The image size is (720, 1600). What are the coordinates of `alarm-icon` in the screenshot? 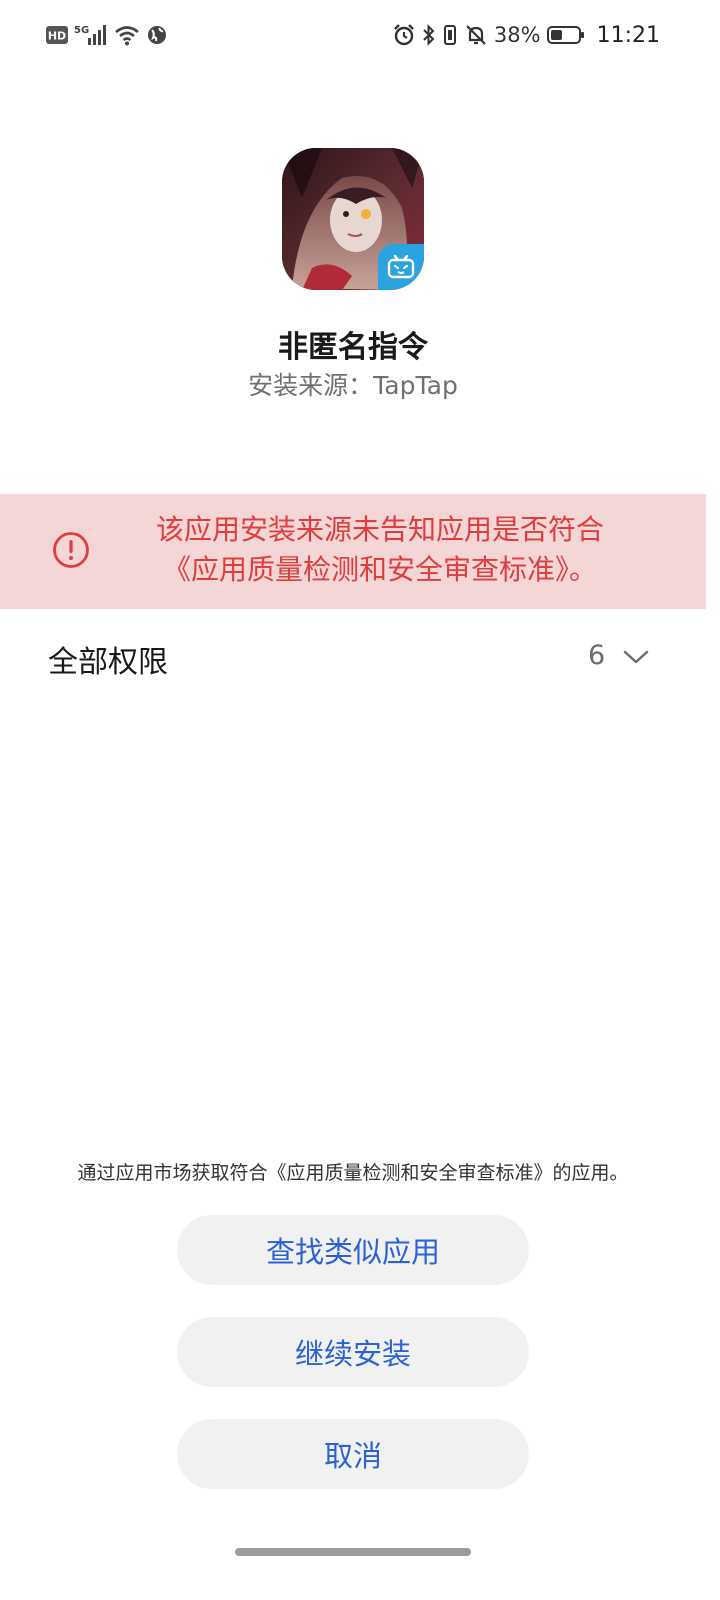 It's located at (404, 35).